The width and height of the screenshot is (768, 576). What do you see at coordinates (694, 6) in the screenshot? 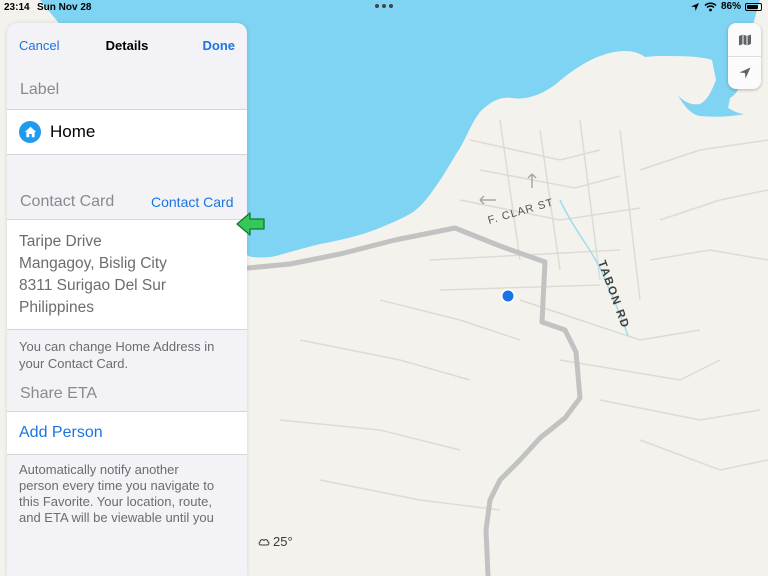
I see `location-services-icon` at bounding box center [694, 6].